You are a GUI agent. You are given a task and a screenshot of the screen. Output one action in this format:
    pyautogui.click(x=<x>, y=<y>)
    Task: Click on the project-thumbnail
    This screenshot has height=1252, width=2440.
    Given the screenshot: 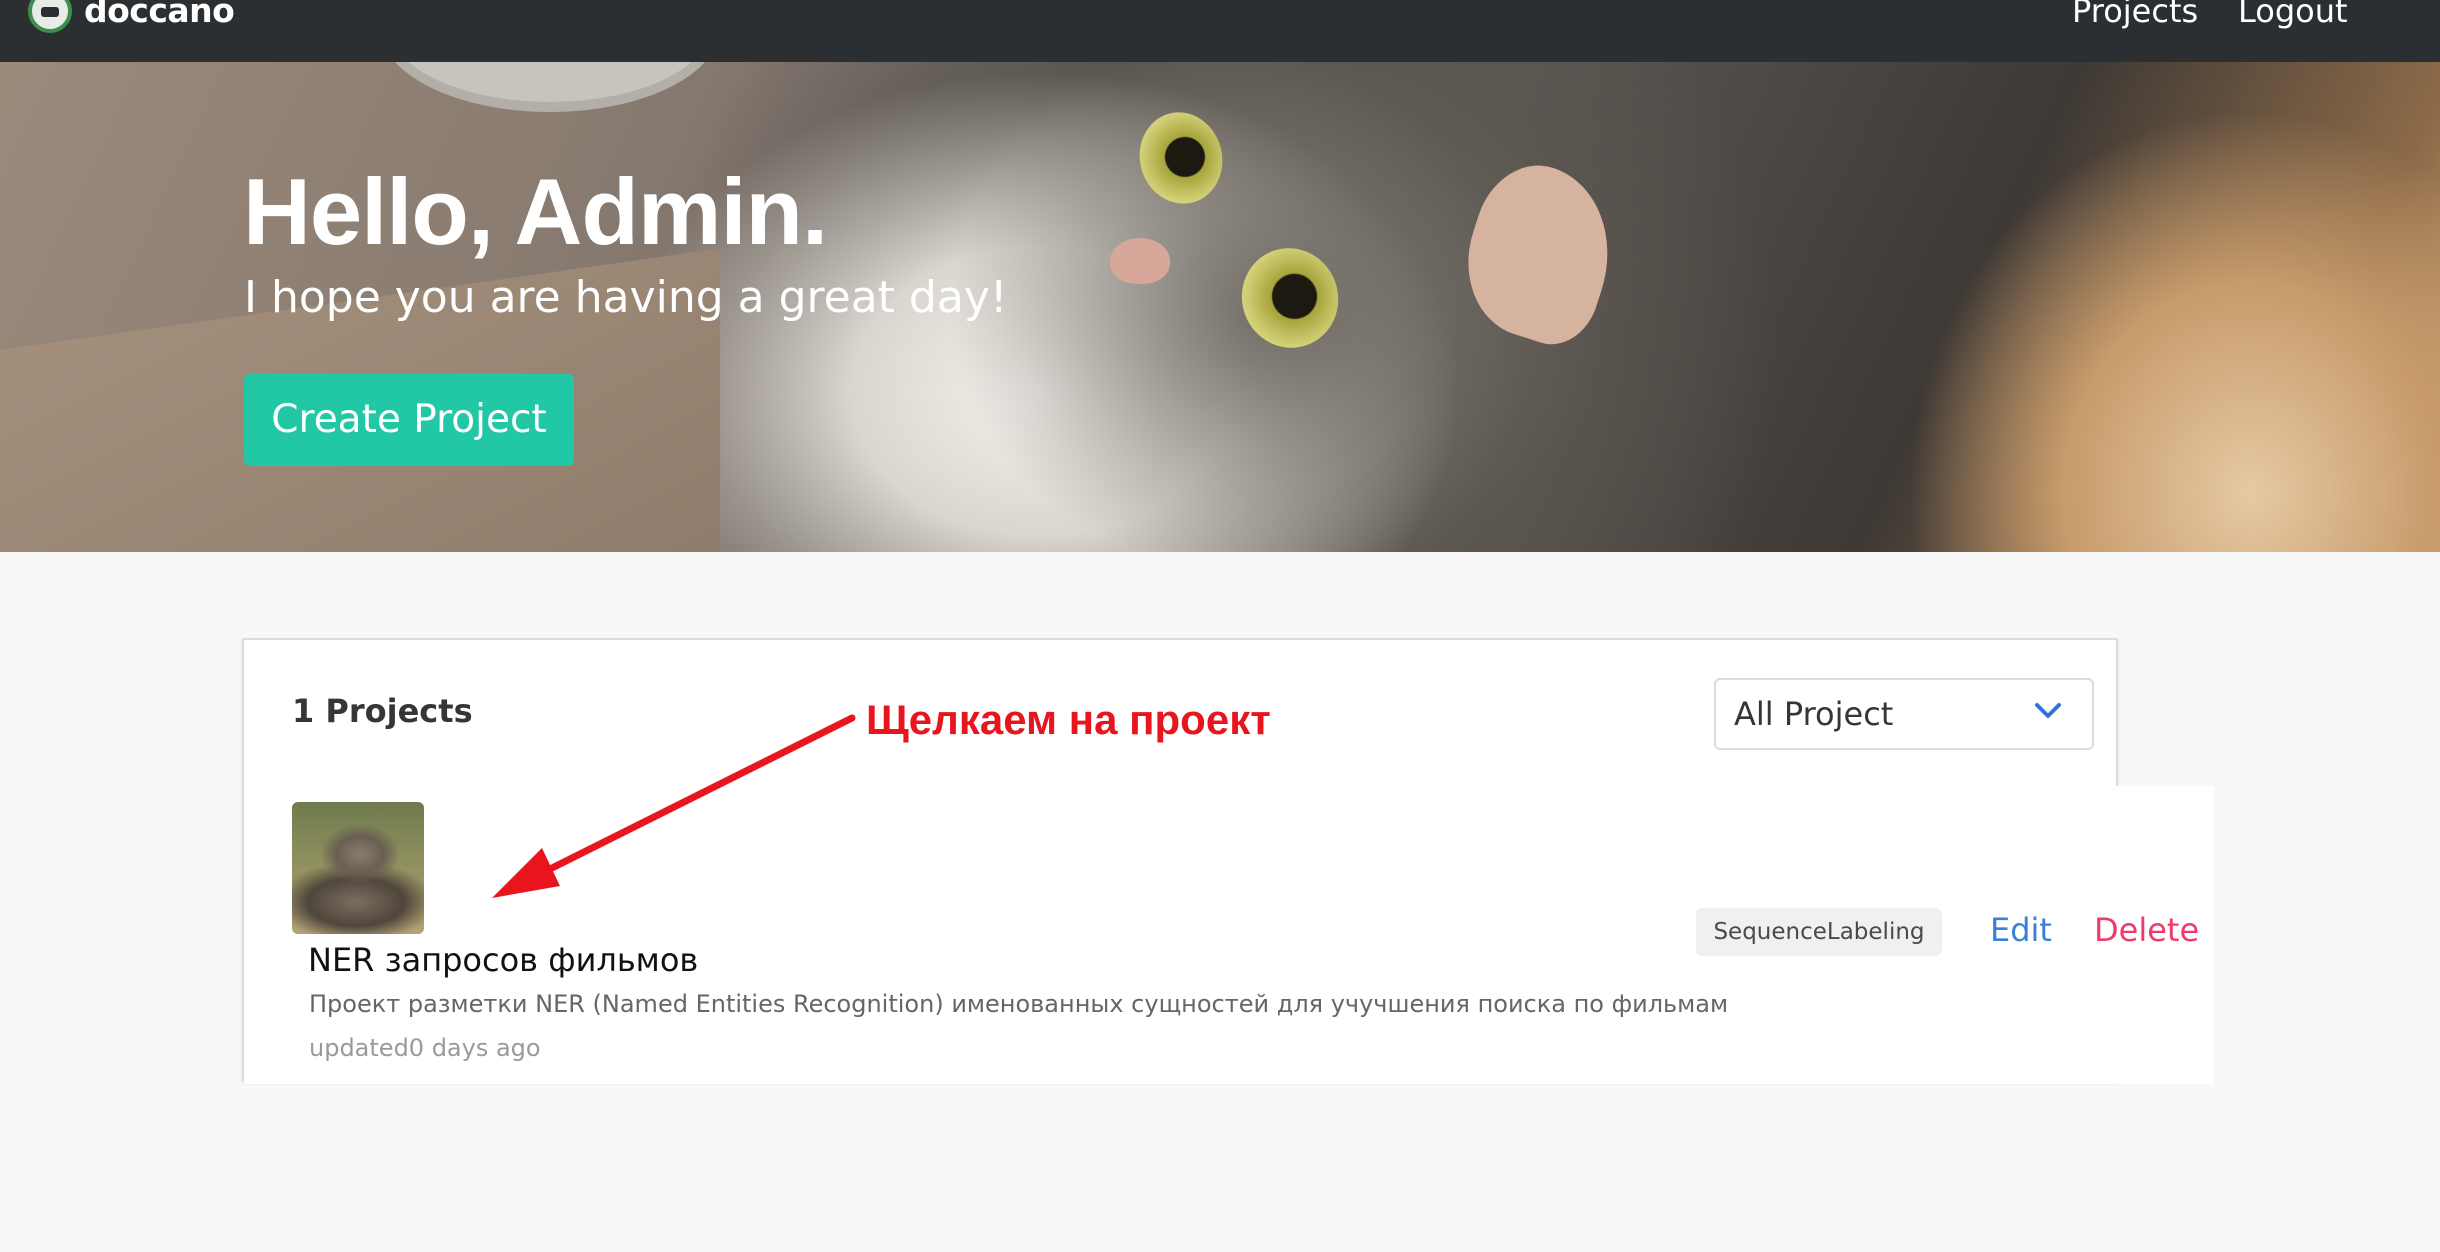 What is the action you would take?
    pyautogui.click(x=358, y=868)
    